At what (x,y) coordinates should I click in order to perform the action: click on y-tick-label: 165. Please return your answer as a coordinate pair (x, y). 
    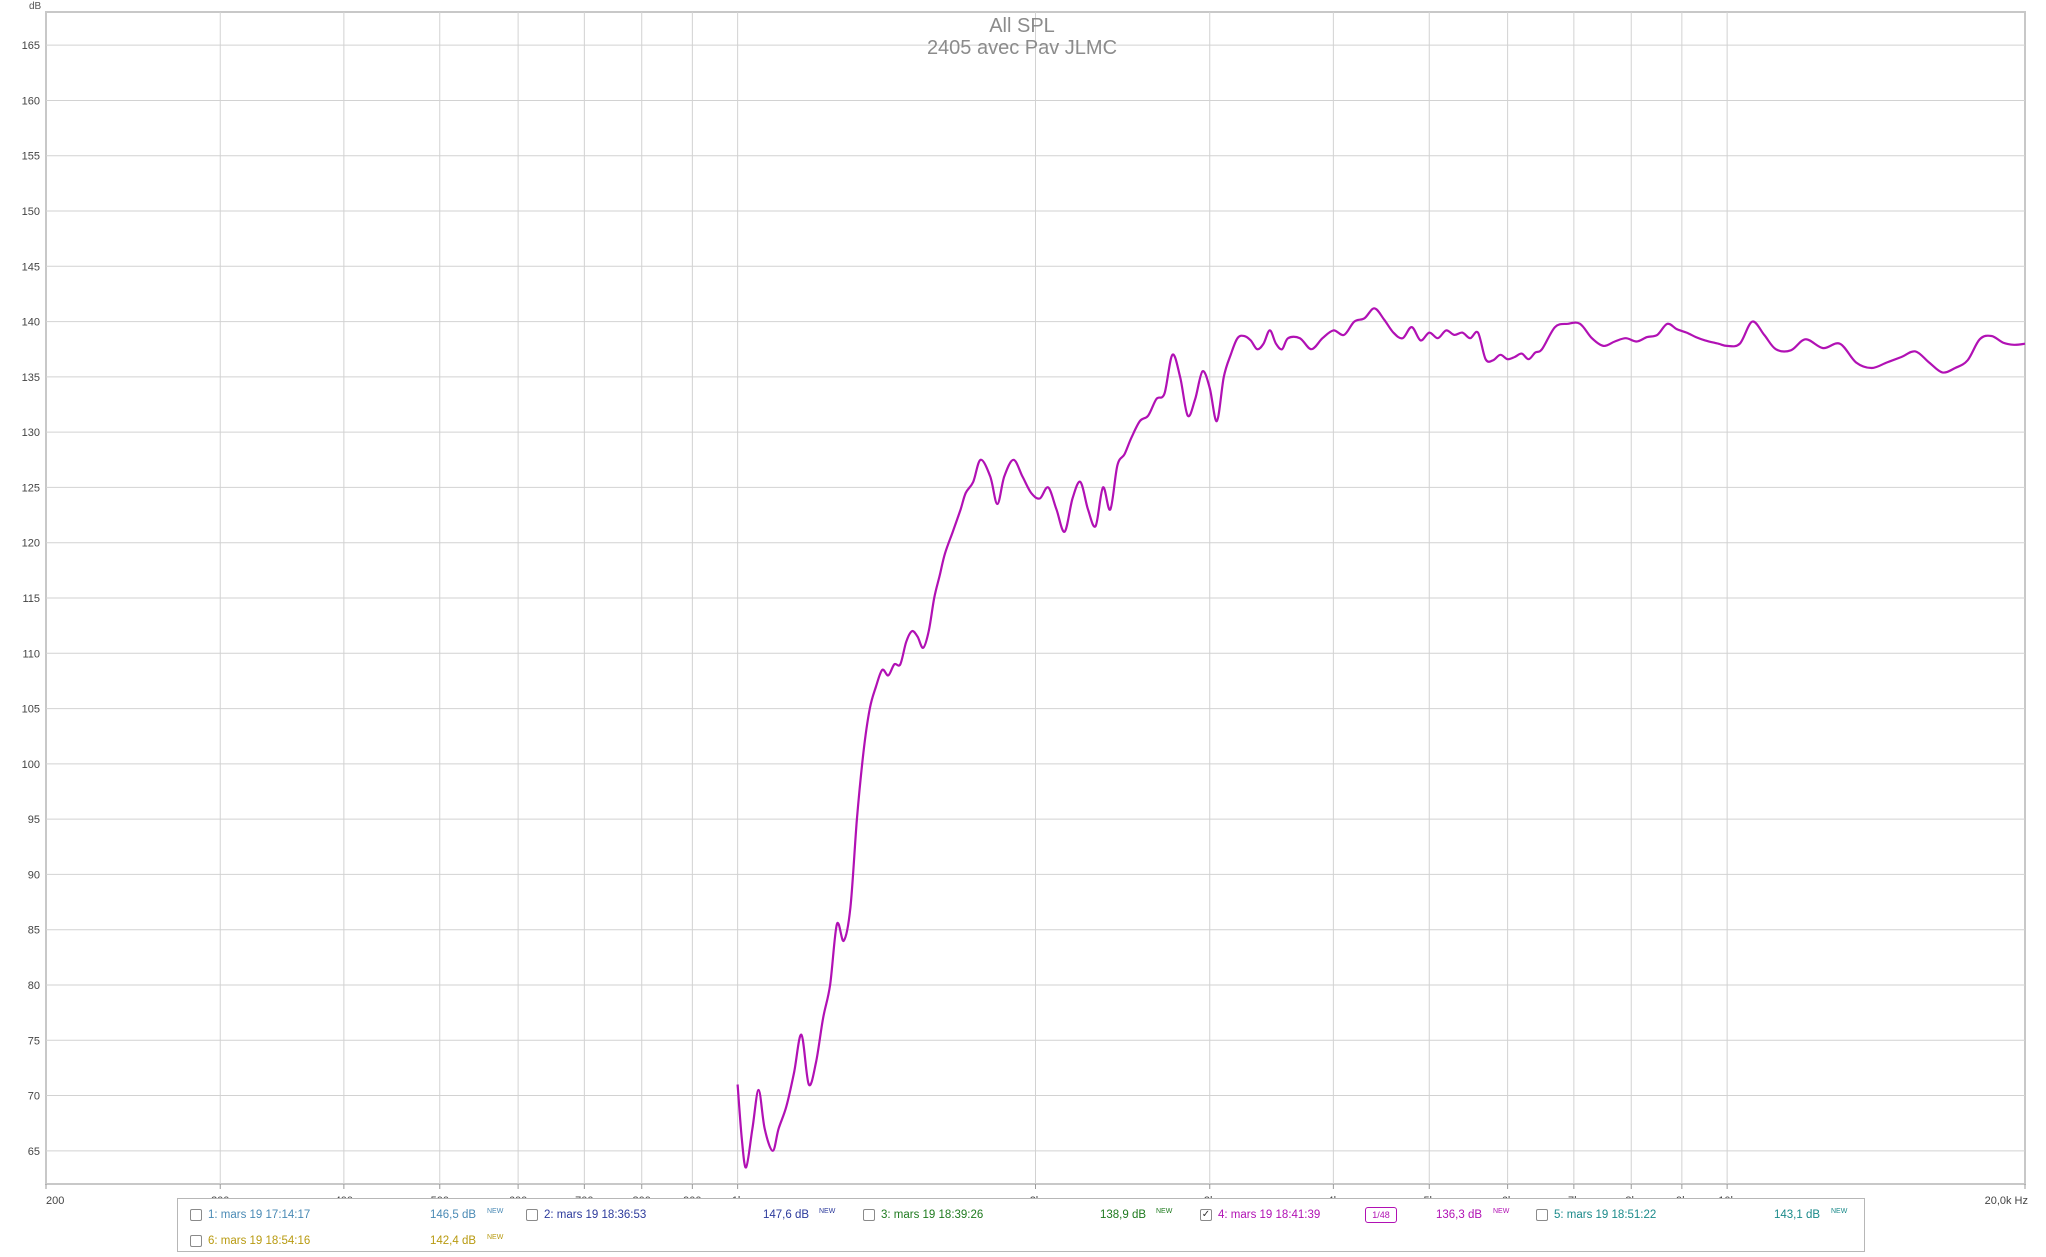
    Looking at the image, I should click on (31, 46).